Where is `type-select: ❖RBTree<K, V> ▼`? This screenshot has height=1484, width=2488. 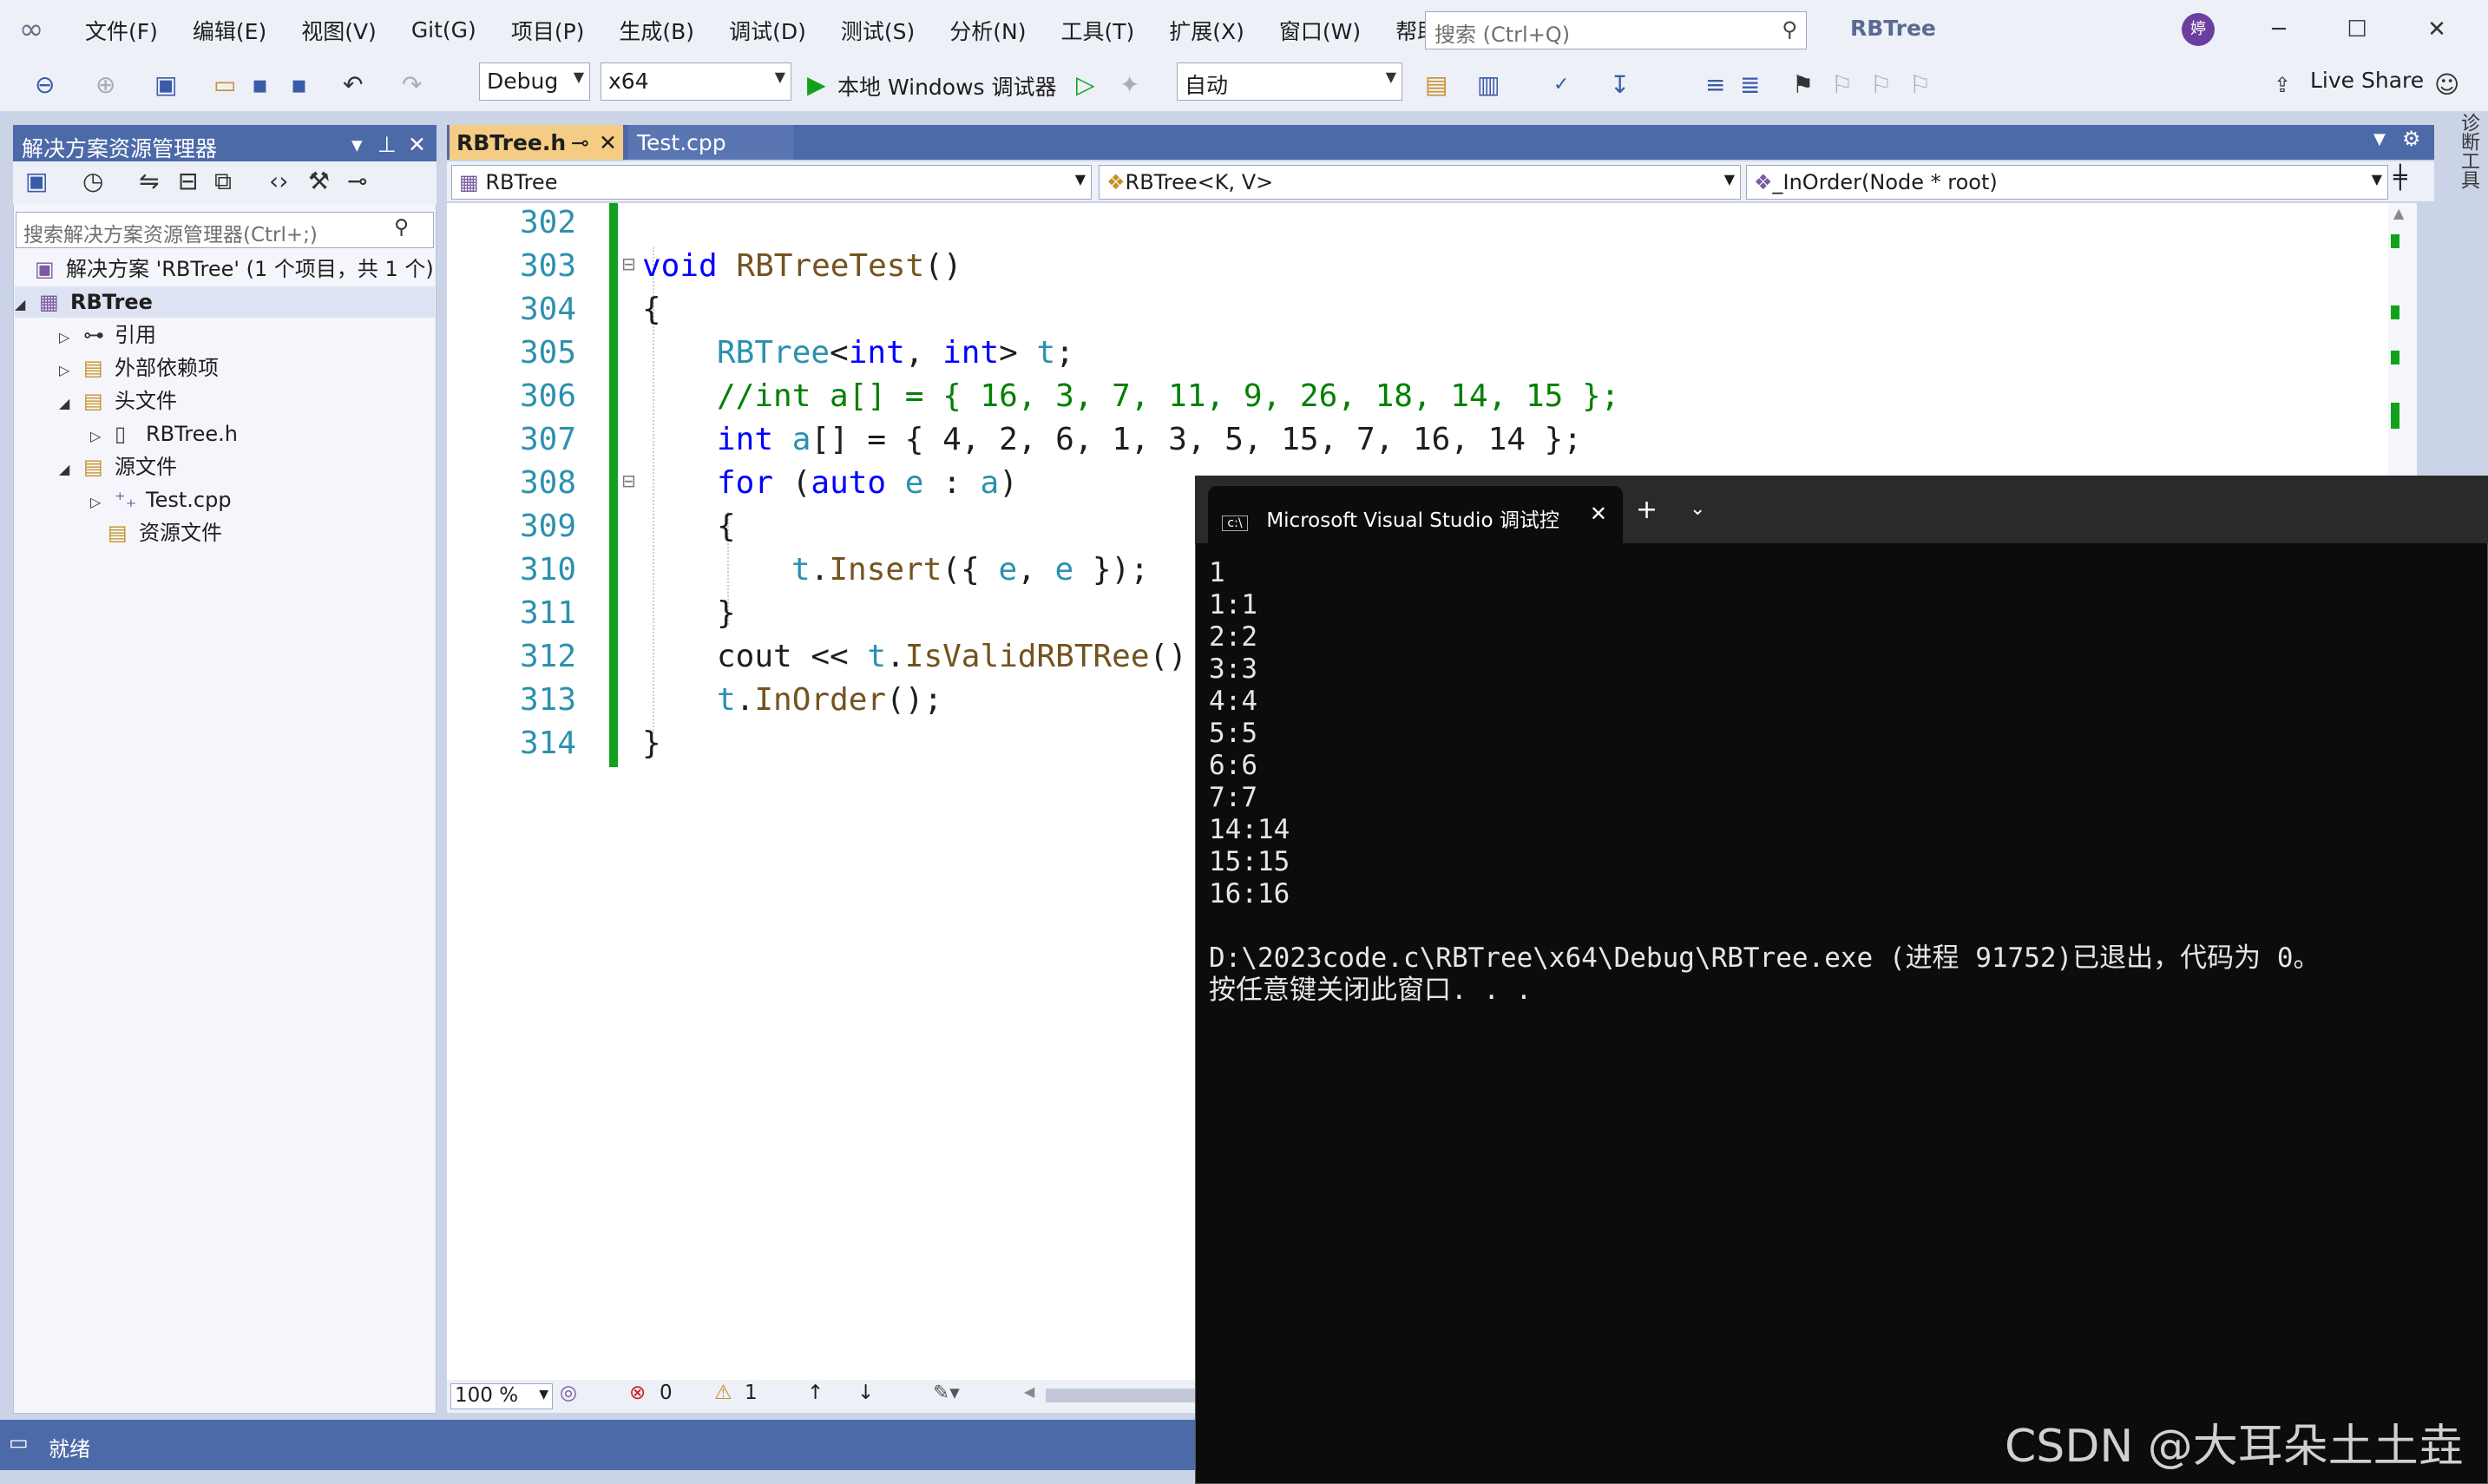 type-select: ❖RBTree<K, V> ▼ is located at coordinates (1420, 182).